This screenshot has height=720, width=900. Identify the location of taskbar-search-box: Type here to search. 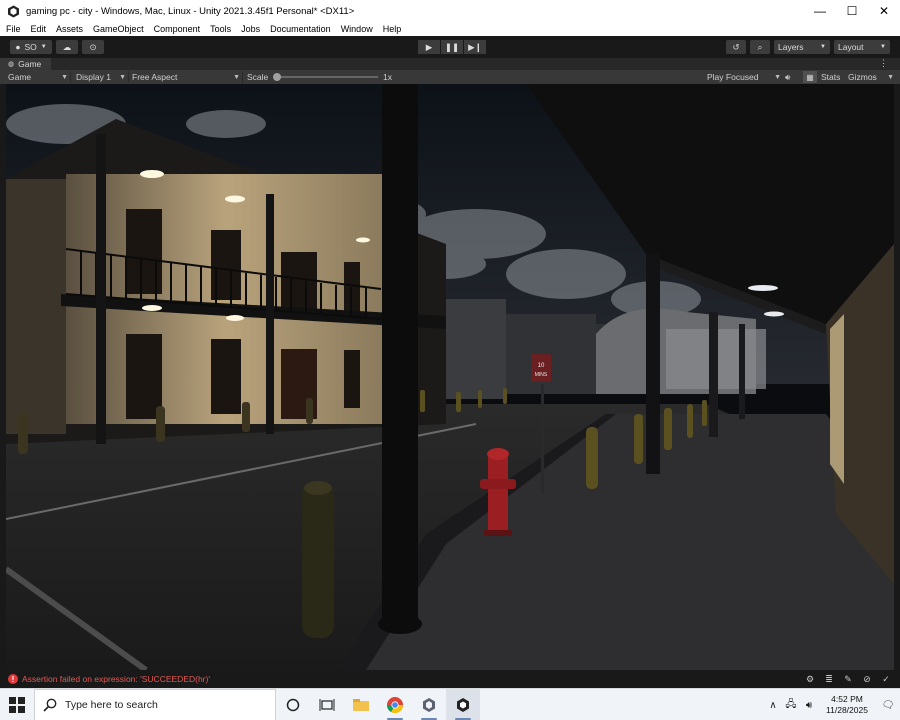
(155, 704).